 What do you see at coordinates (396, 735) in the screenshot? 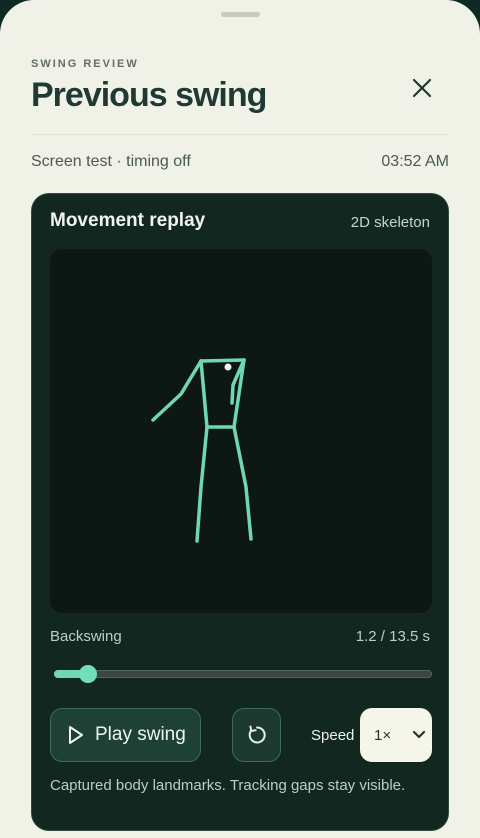
I see `speed-select: 1×` at bounding box center [396, 735].